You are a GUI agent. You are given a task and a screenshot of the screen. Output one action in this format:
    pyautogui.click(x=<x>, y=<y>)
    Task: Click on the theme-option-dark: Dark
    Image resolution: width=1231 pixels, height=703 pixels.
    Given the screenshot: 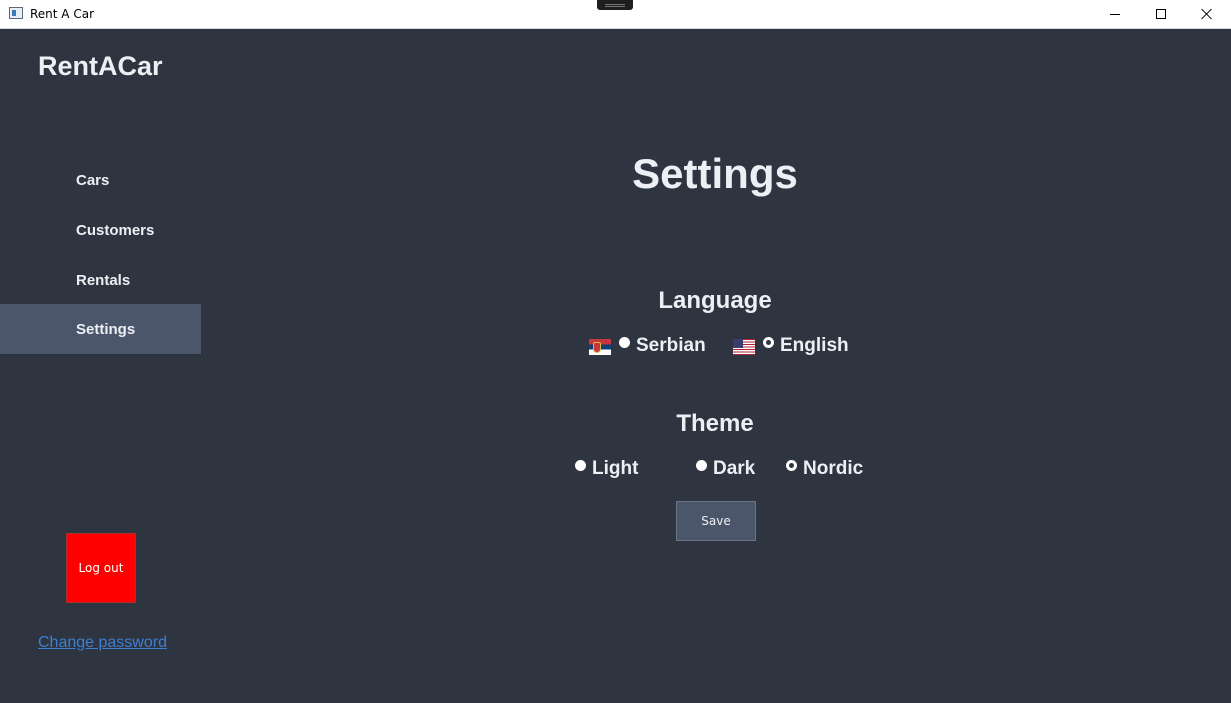 What is the action you would take?
    pyautogui.click(x=725, y=469)
    